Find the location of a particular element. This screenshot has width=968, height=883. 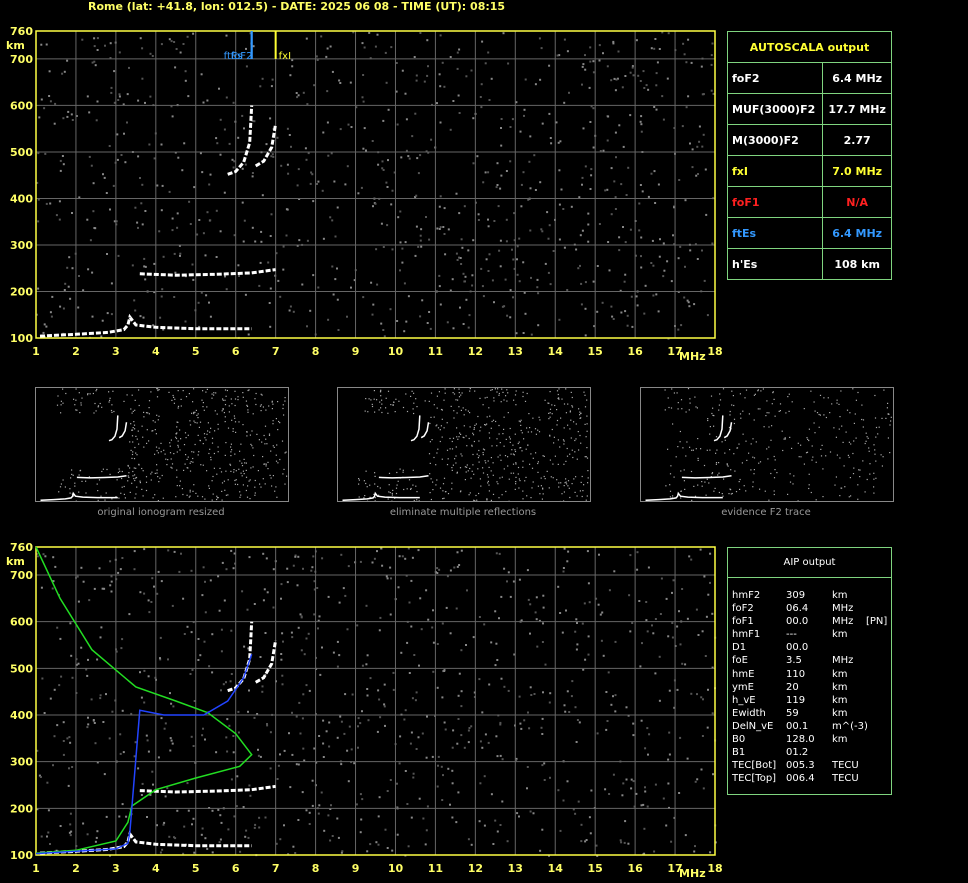

x-tick-label: 1 is located at coordinates (36, 351).